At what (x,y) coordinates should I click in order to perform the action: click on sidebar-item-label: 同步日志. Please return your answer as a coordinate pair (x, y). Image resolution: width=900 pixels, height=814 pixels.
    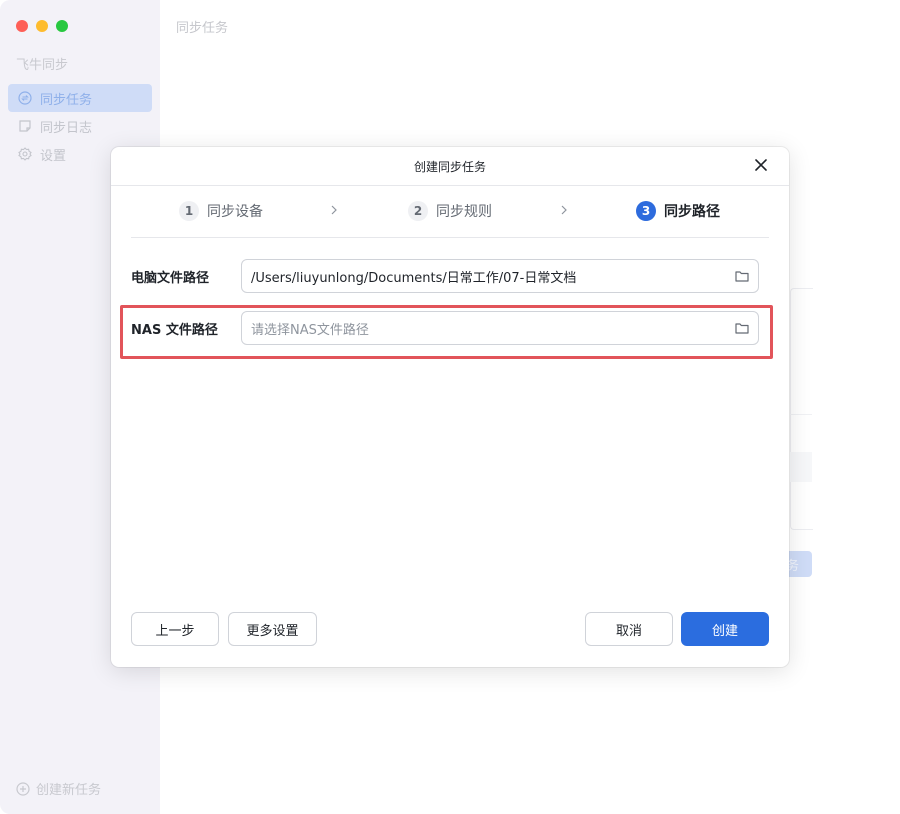
    Looking at the image, I should click on (66, 128).